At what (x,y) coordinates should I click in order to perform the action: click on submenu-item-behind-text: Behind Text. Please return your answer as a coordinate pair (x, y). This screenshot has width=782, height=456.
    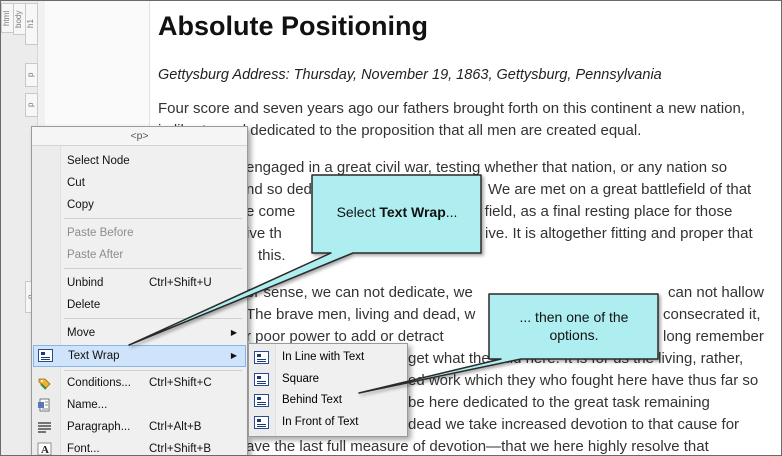
    Looking at the image, I should click on (328, 400).